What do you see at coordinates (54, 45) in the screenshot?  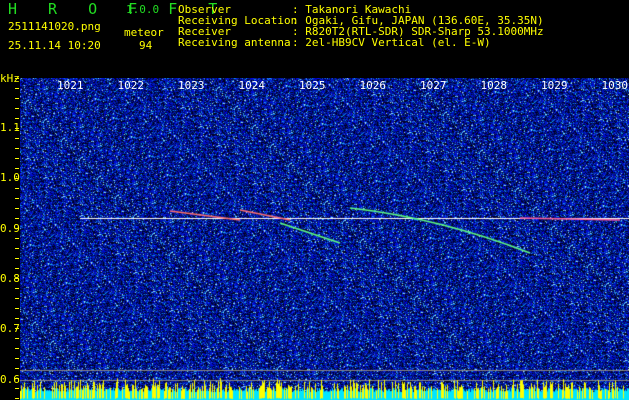 I see `datetime: 25.11.14 10:20` at bounding box center [54, 45].